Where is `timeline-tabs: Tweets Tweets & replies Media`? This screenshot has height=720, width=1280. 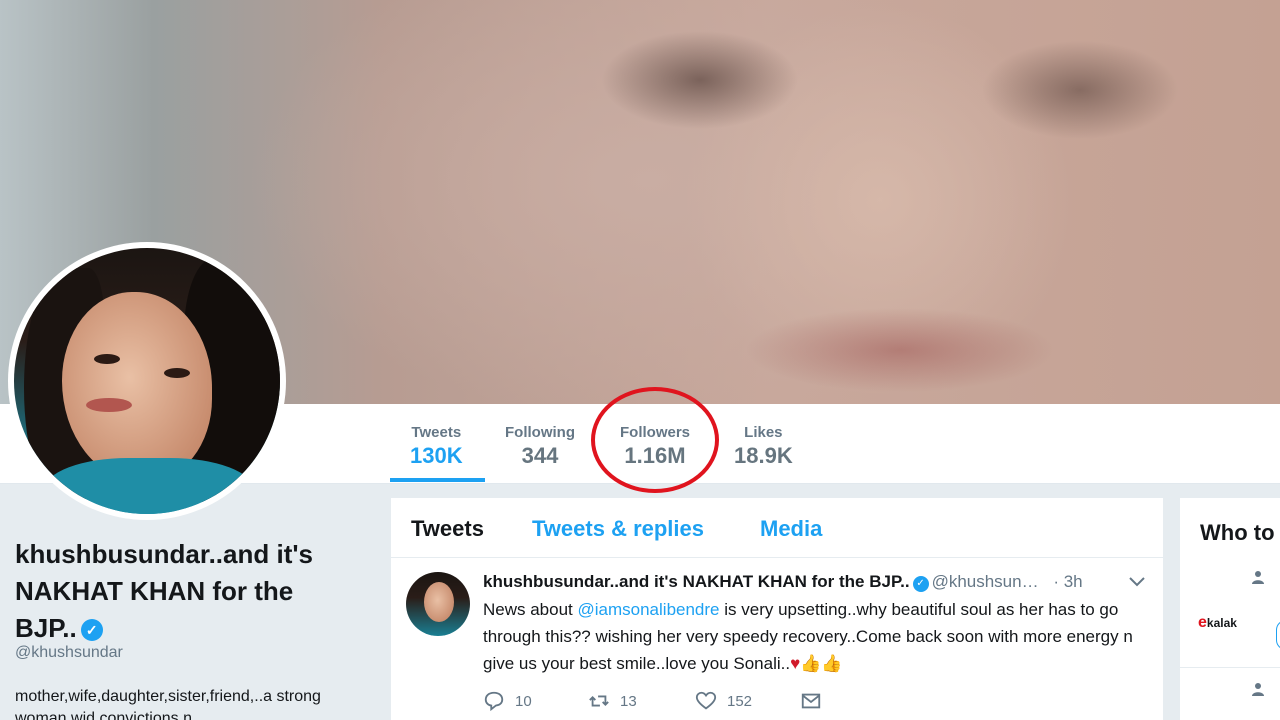 timeline-tabs: Tweets Tweets & replies Media is located at coordinates (777, 528).